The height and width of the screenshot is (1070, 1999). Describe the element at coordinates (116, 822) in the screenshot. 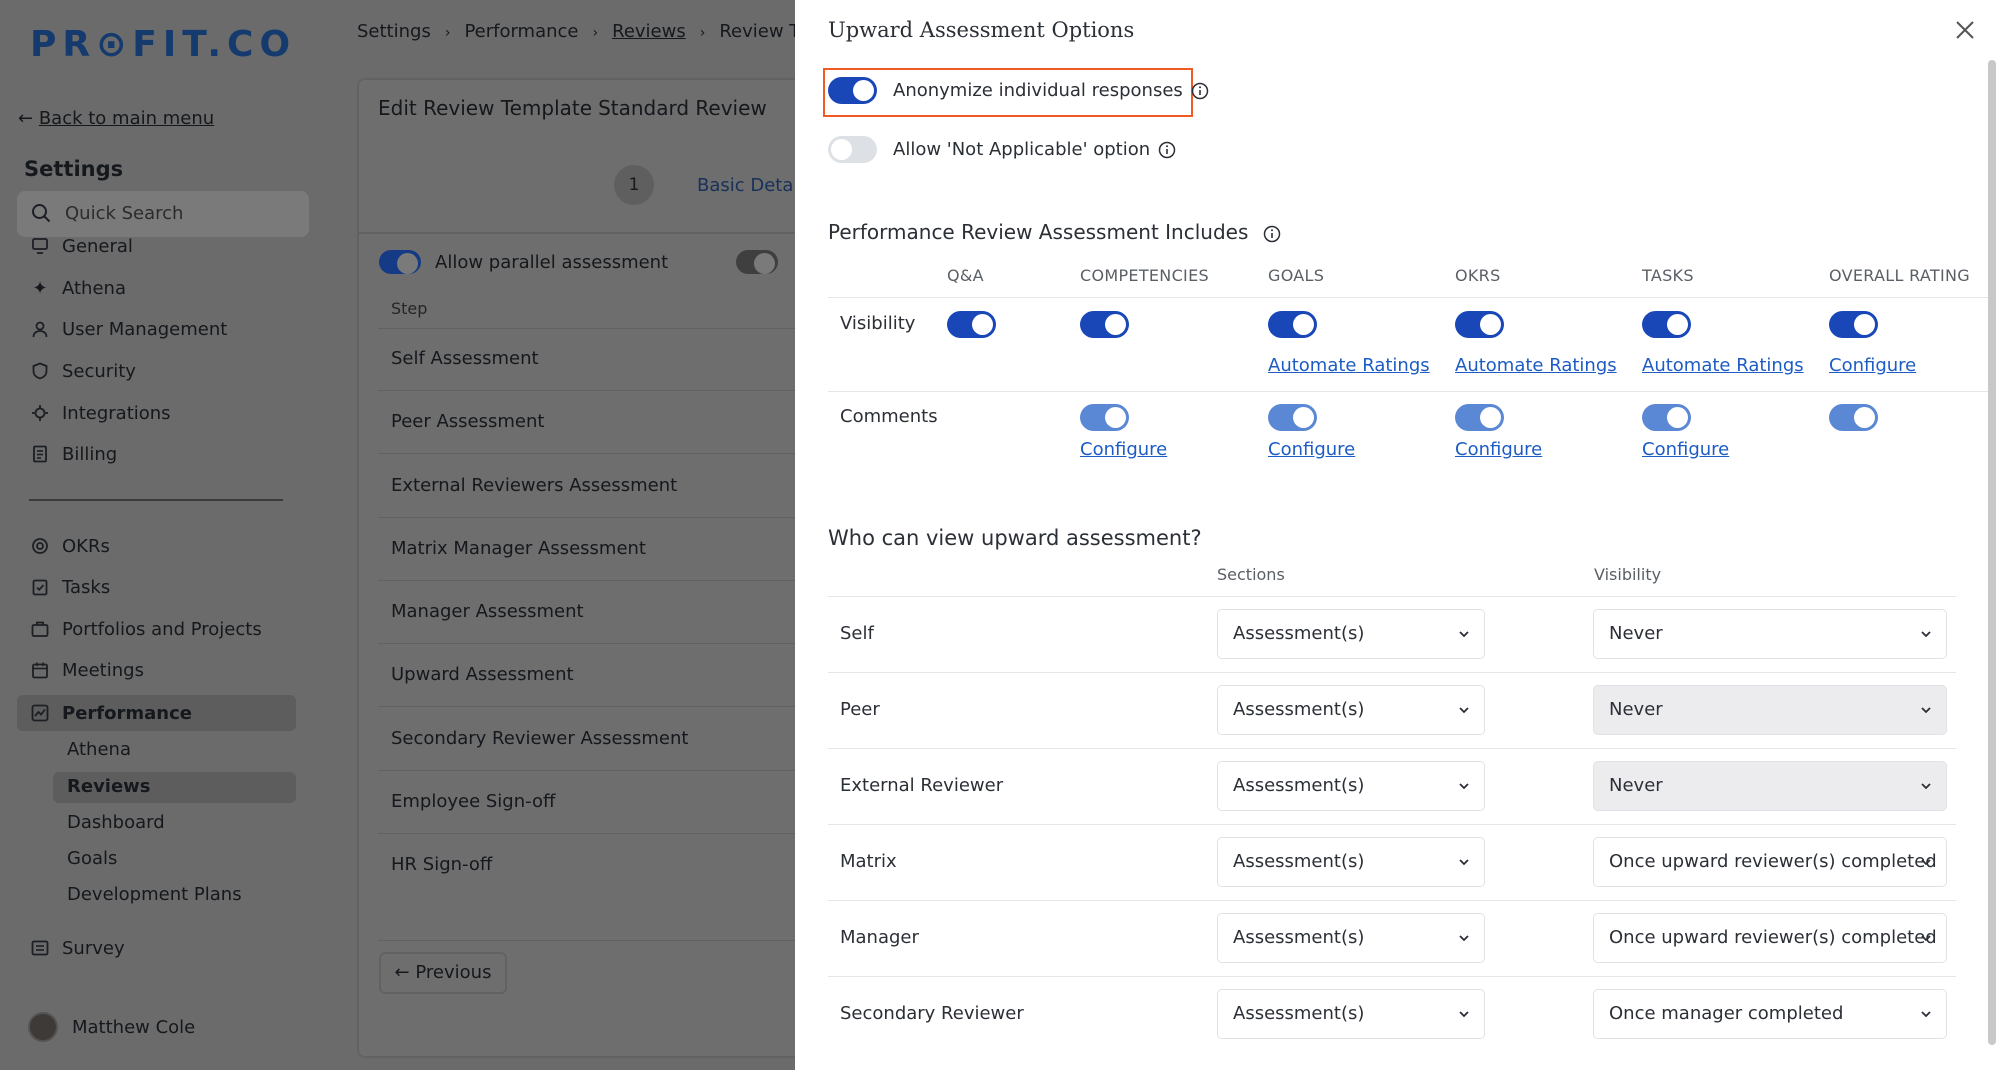

I see `sidebar-subitem-dashboard: Dashboard` at that location.